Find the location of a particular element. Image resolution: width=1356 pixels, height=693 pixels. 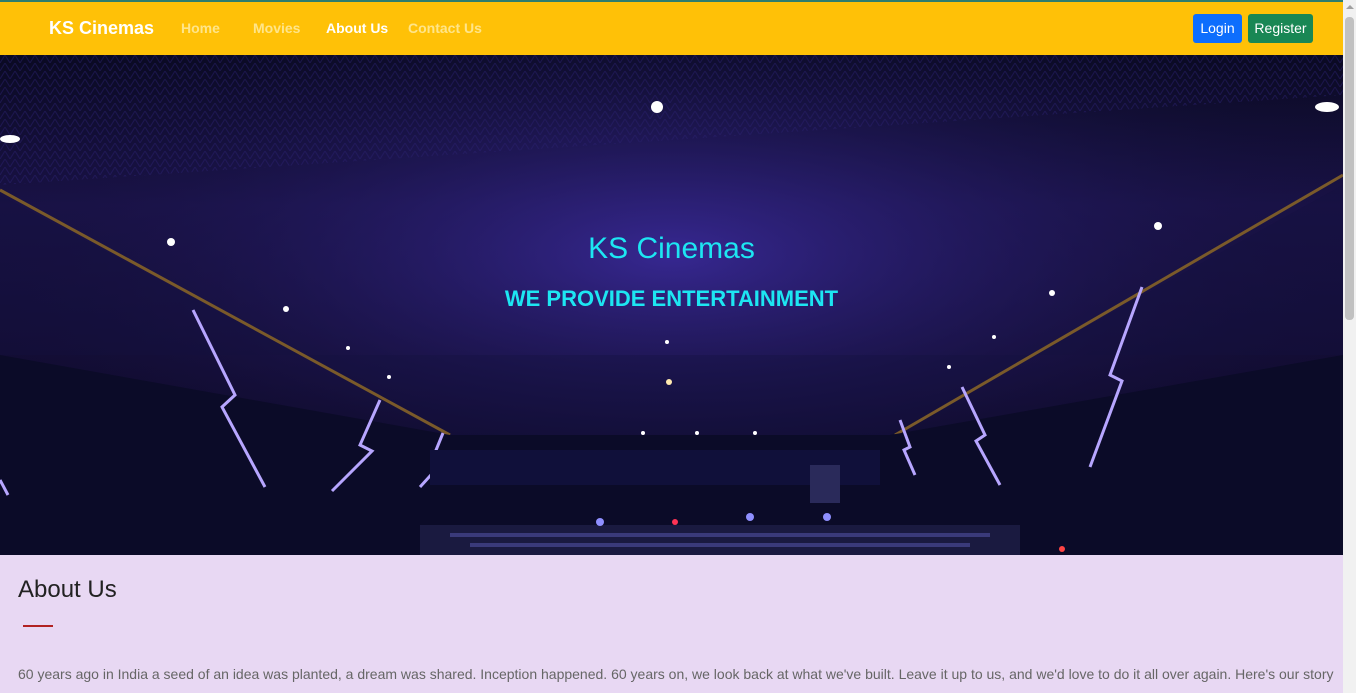

heading-underline is located at coordinates (38, 626).